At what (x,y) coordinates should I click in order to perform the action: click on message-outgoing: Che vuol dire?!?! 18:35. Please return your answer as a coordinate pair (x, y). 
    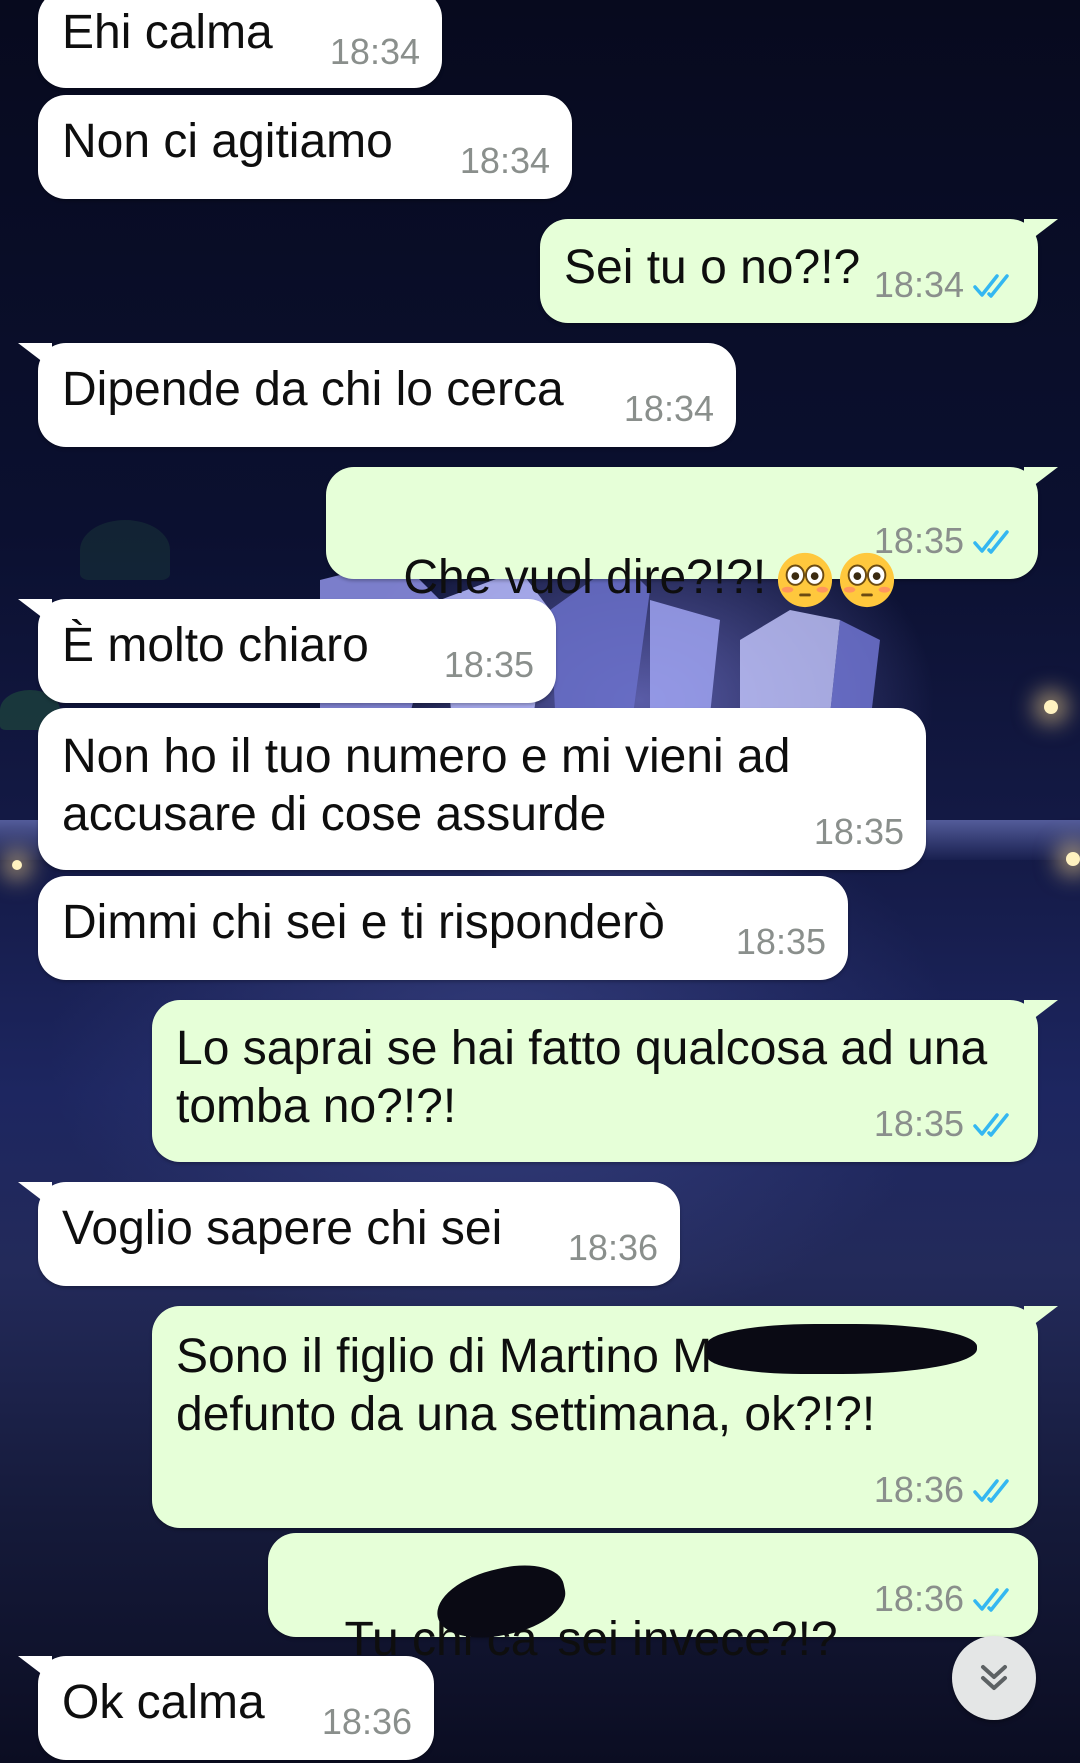
    Looking at the image, I should click on (692, 537).